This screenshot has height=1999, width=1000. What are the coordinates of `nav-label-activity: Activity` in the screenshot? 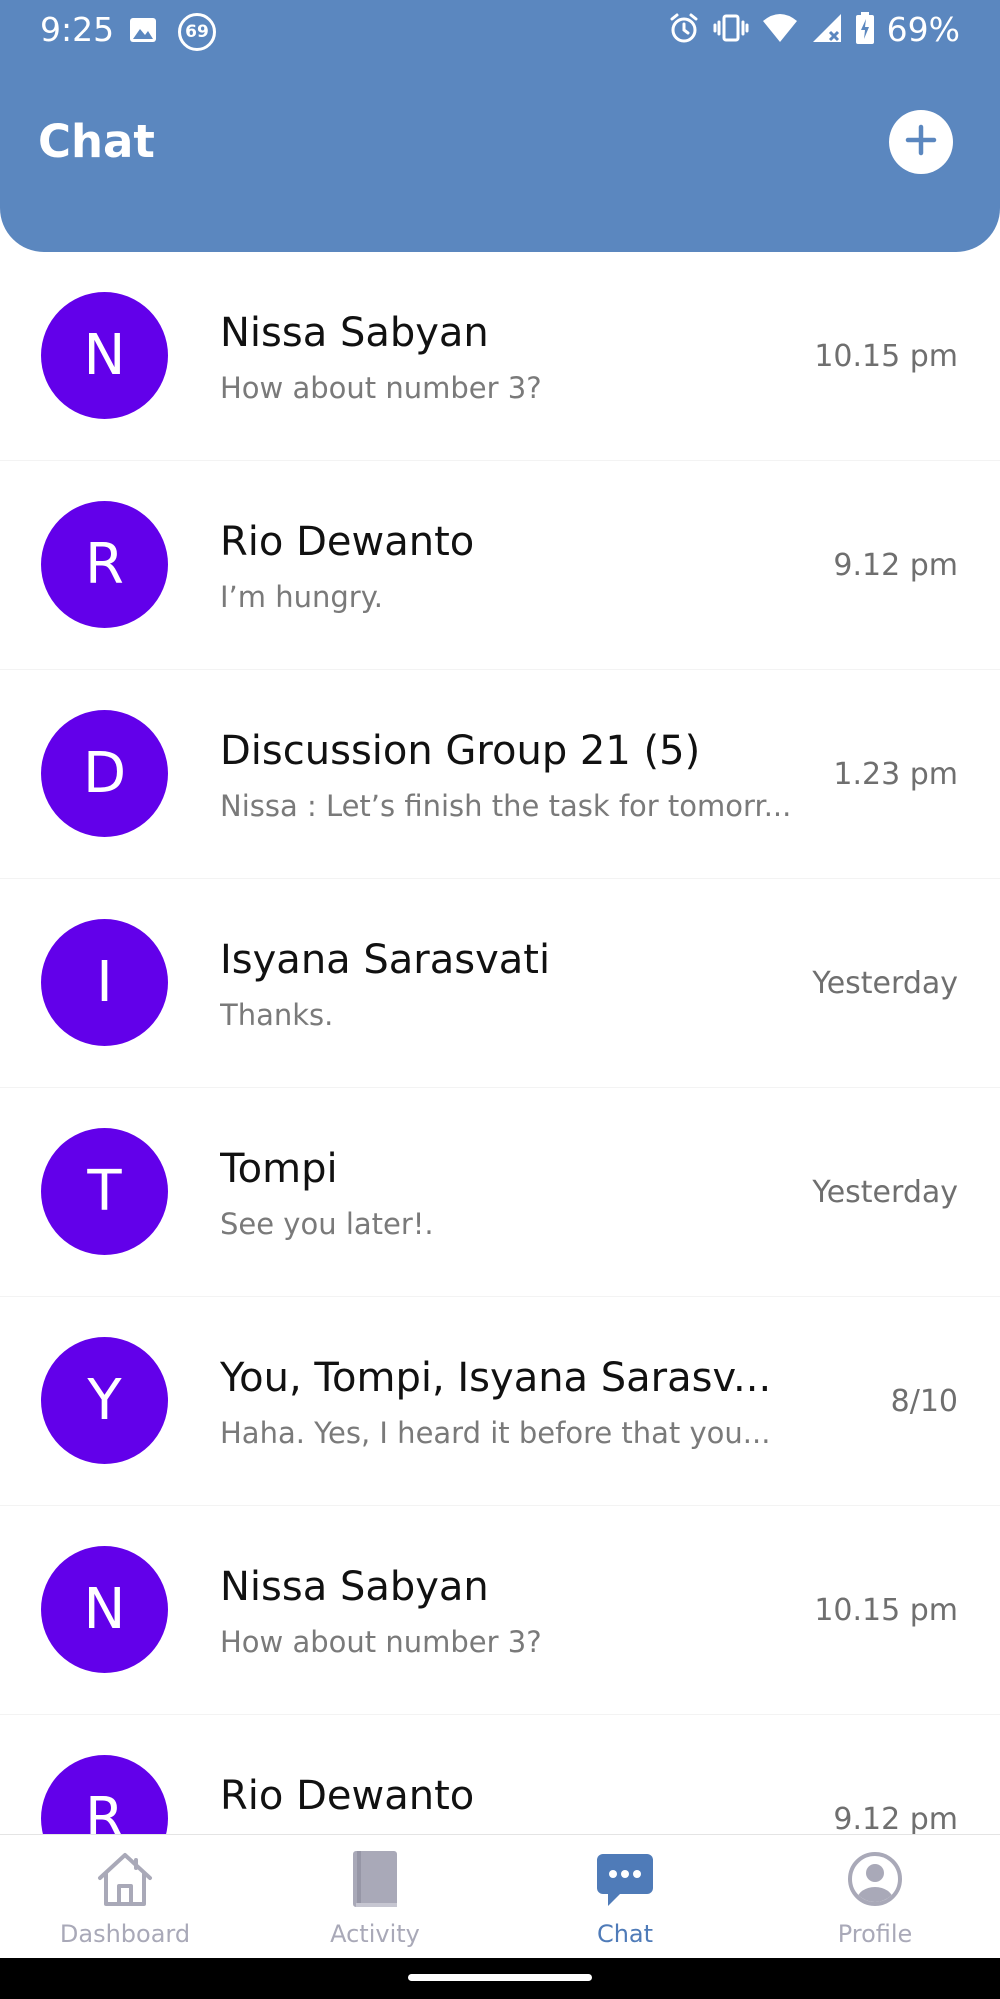 It's located at (375, 1934).